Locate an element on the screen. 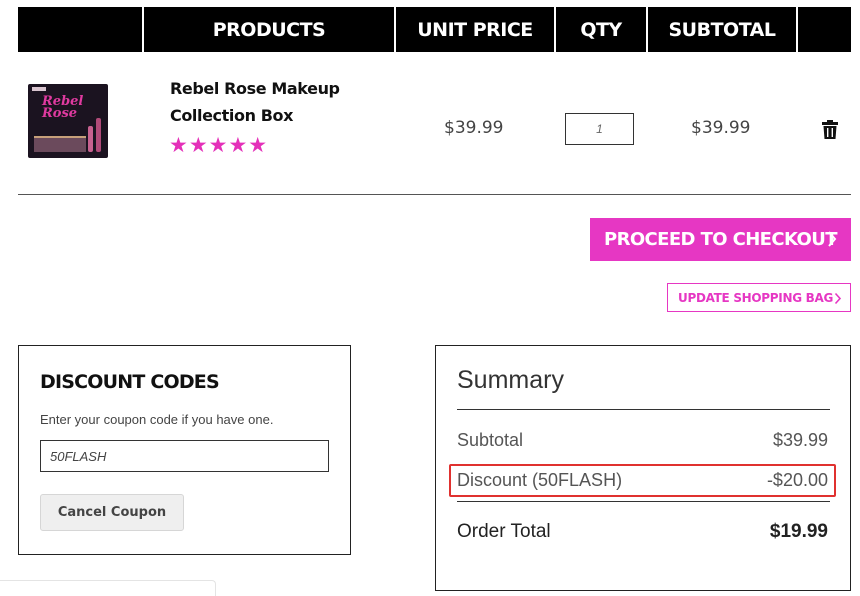 The height and width of the screenshot is (596, 860). summary-subtotal-value: $39.99 is located at coordinates (800, 440).